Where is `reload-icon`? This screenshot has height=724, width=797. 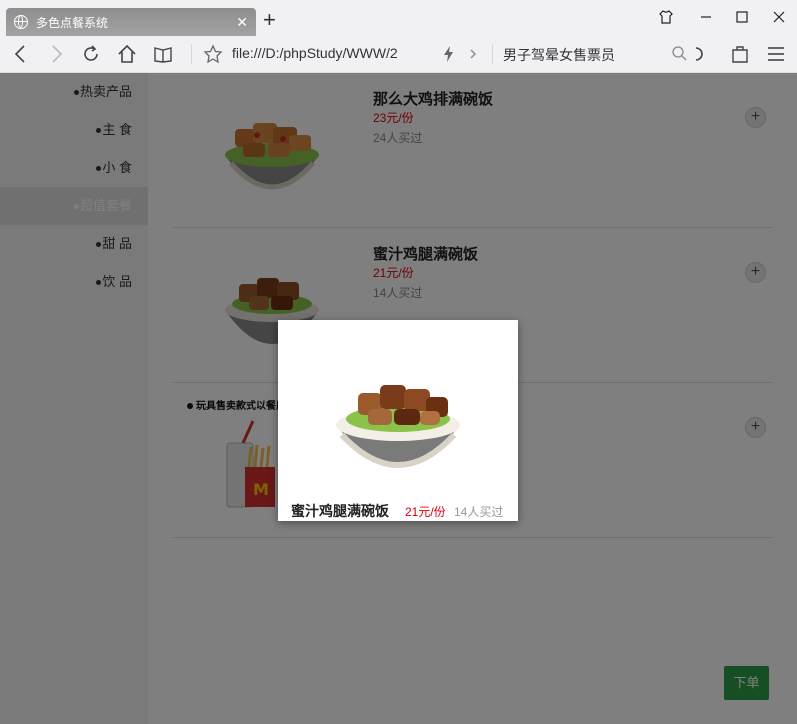
reload-icon is located at coordinates (91, 54).